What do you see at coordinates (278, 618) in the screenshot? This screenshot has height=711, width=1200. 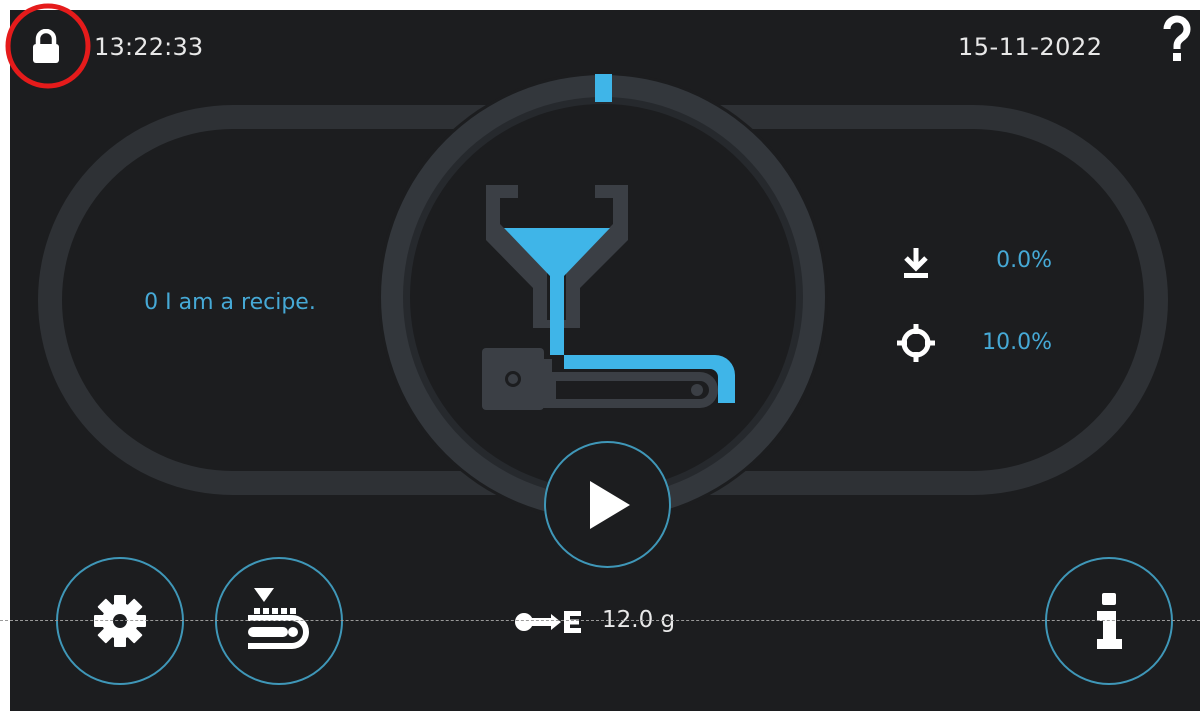 I see `dosing-conveyor-icon` at bounding box center [278, 618].